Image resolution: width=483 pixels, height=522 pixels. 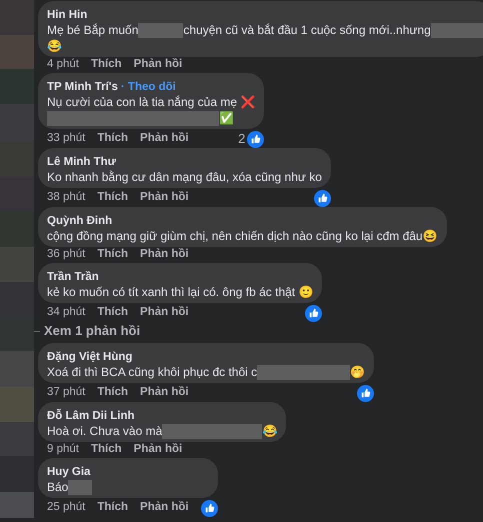 I want to click on author-name: Huy Gia, so click(x=68, y=472).